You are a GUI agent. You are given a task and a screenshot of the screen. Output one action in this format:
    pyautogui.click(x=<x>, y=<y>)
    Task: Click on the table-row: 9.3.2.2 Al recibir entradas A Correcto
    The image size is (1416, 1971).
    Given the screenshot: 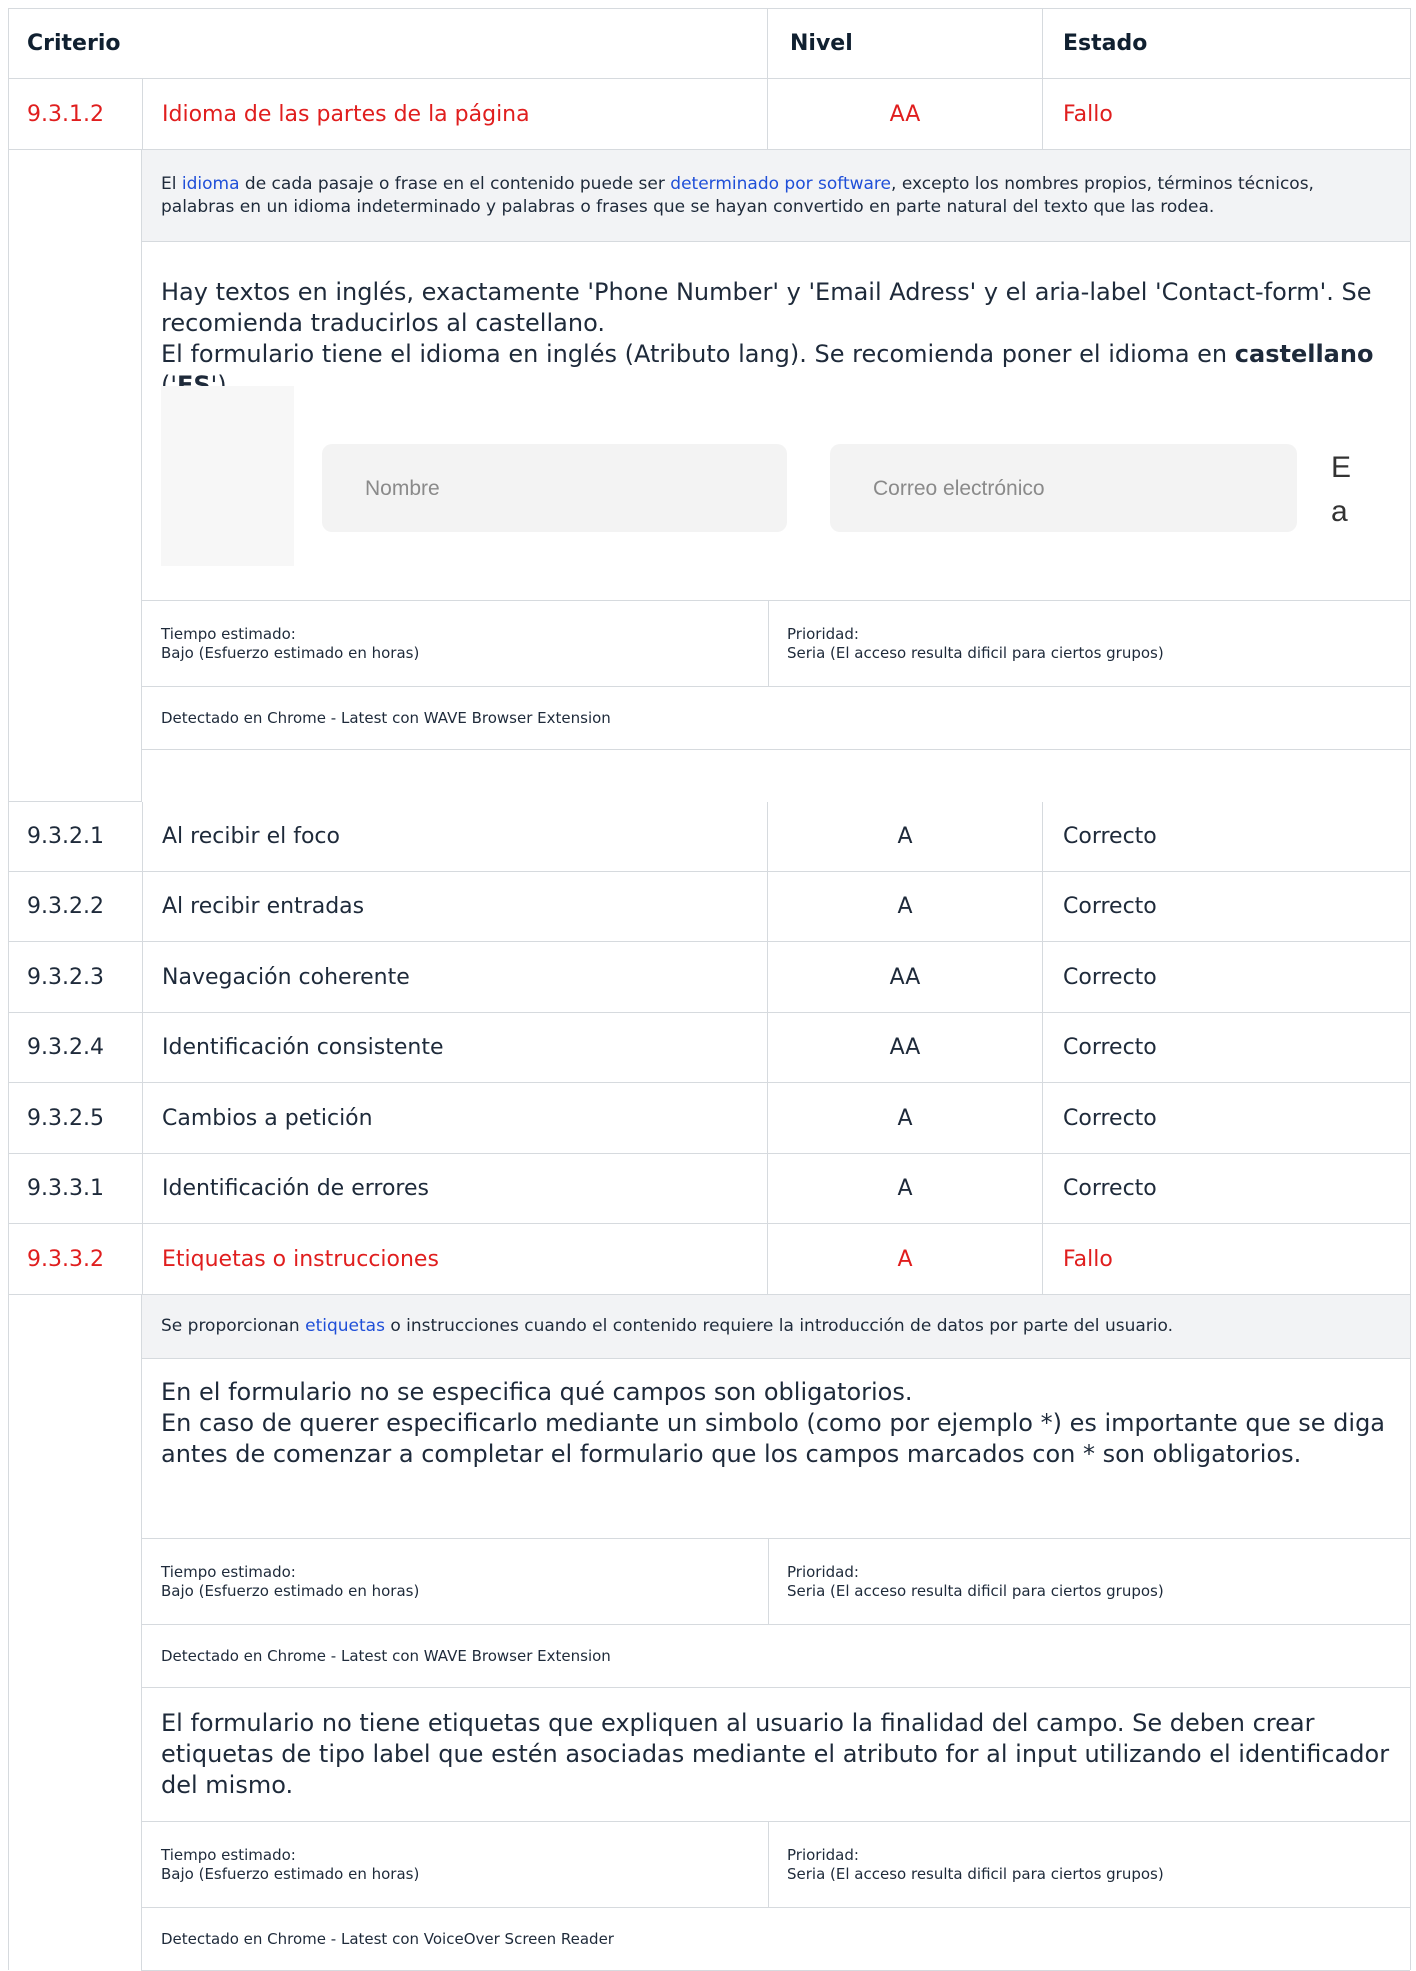 What is the action you would take?
    pyautogui.click(x=709, y=907)
    